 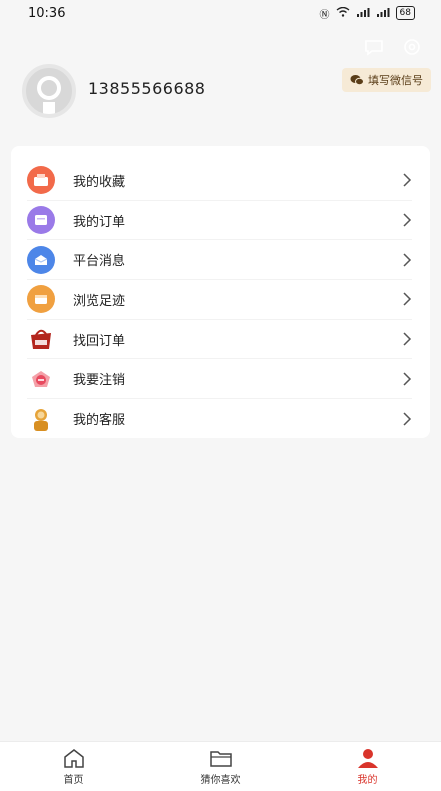 What do you see at coordinates (41, 299) in the screenshot?
I see `history-icon` at bounding box center [41, 299].